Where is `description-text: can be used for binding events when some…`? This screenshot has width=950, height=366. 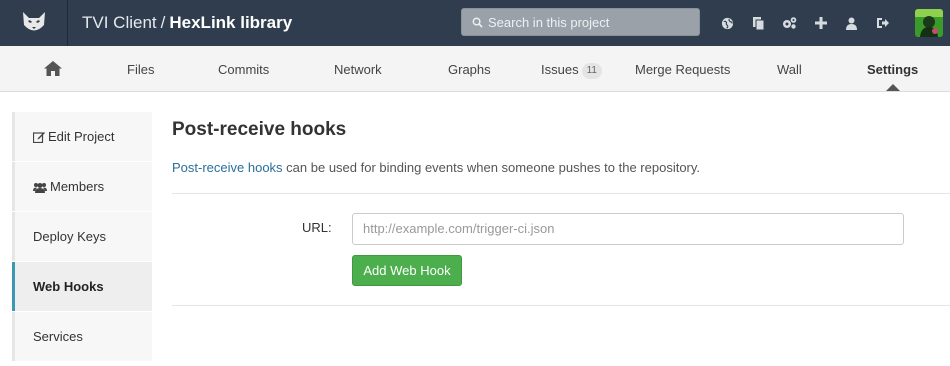 description-text: can be used for binding events when some… is located at coordinates (491, 167).